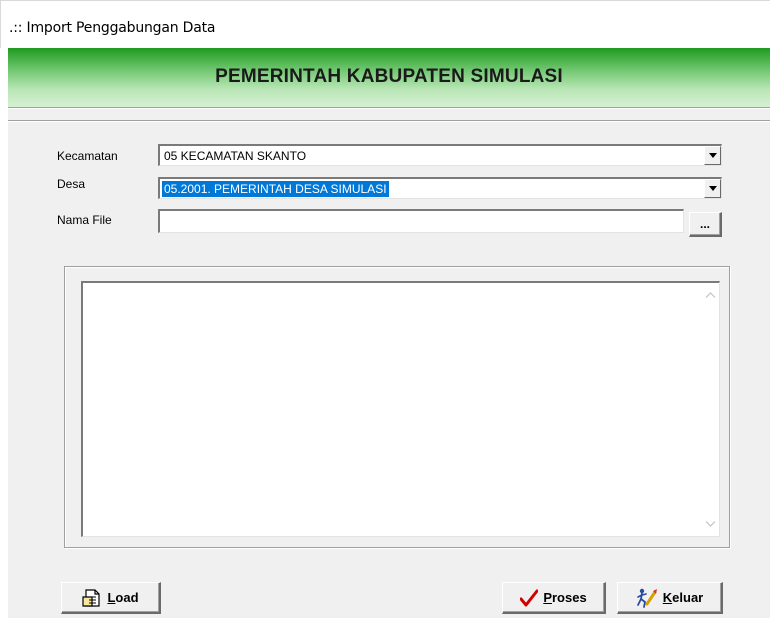 The image size is (770, 618). I want to click on window-title: .:: Import Penggabungan Data, so click(112, 28).